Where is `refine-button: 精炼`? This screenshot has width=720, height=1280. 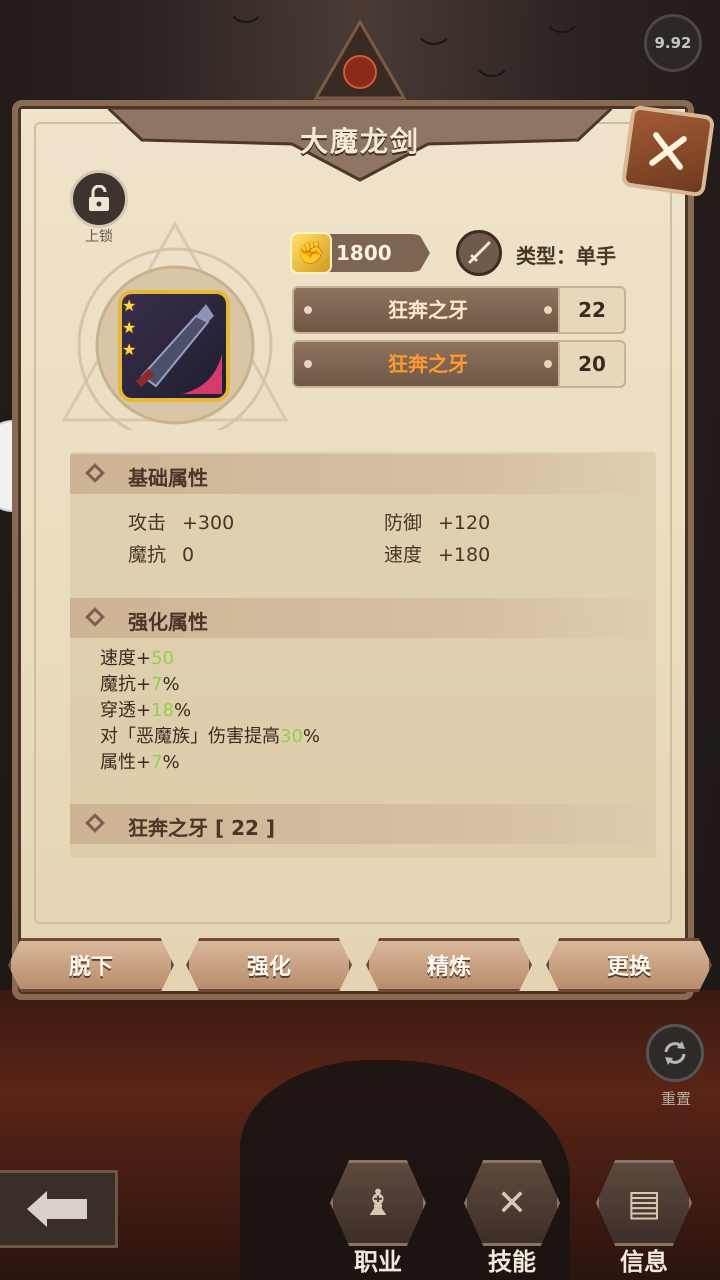 refine-button: 精炼 is located at coordinates (449, 965).